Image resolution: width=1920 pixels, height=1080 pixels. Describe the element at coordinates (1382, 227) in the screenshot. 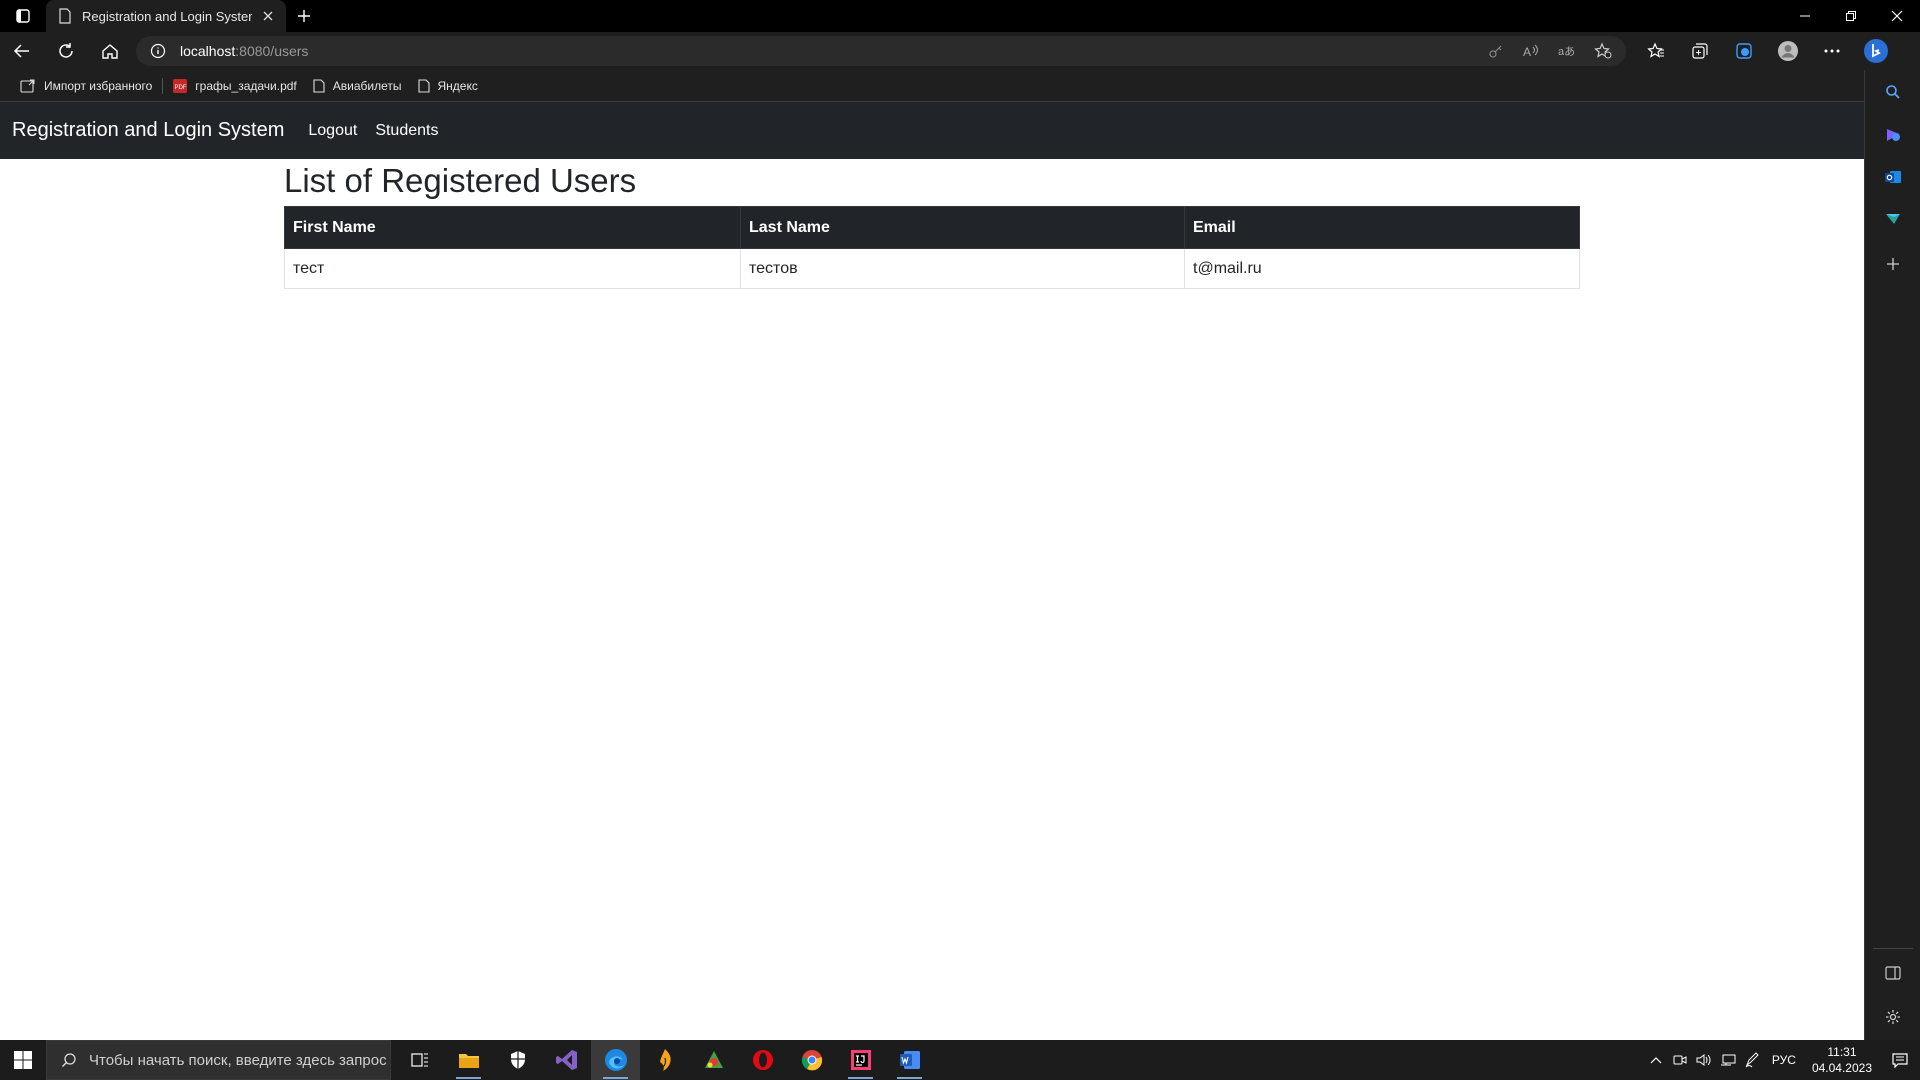

I see `column-header-email: Email` at that location.